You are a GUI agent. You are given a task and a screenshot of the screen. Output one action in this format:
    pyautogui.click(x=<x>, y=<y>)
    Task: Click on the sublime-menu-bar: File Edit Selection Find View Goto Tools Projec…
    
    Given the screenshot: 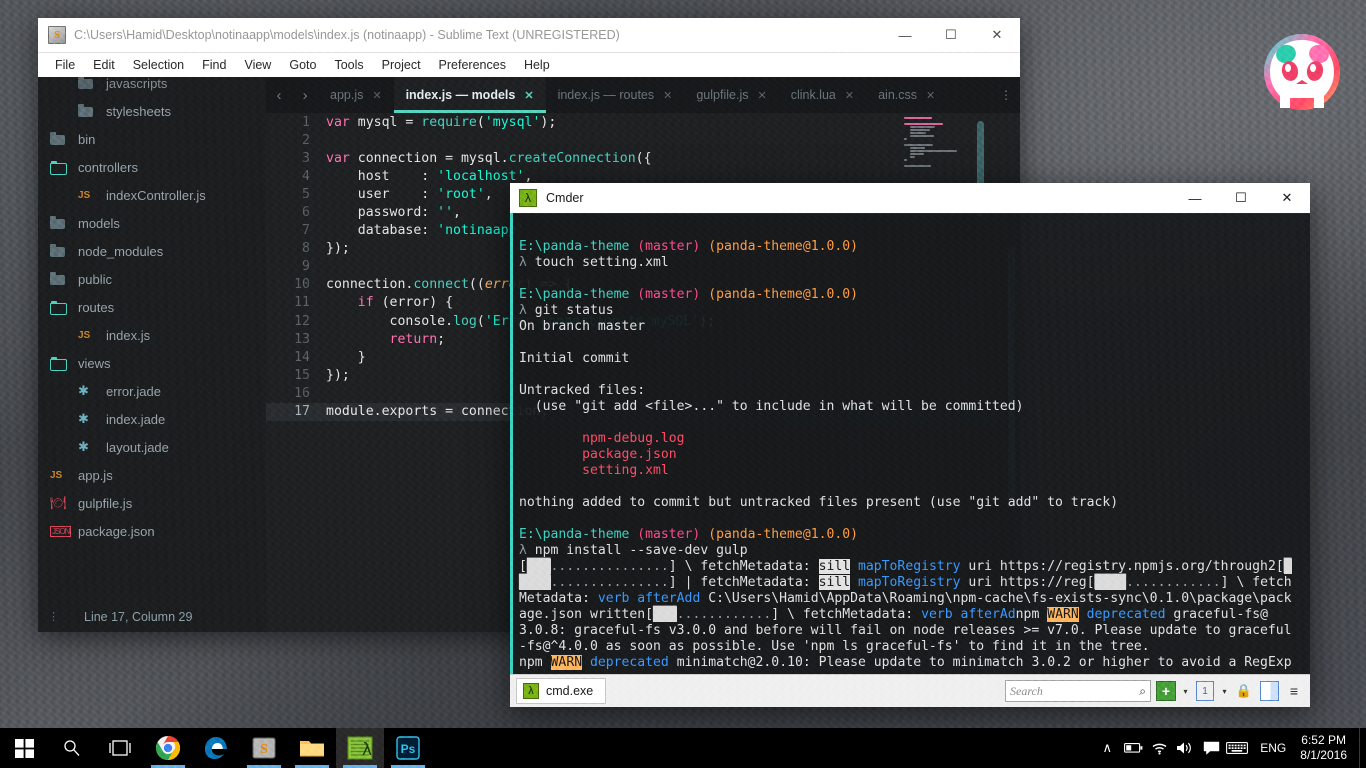 What is the action you would take?
    pyautogui.click(x=529, y=65)
    